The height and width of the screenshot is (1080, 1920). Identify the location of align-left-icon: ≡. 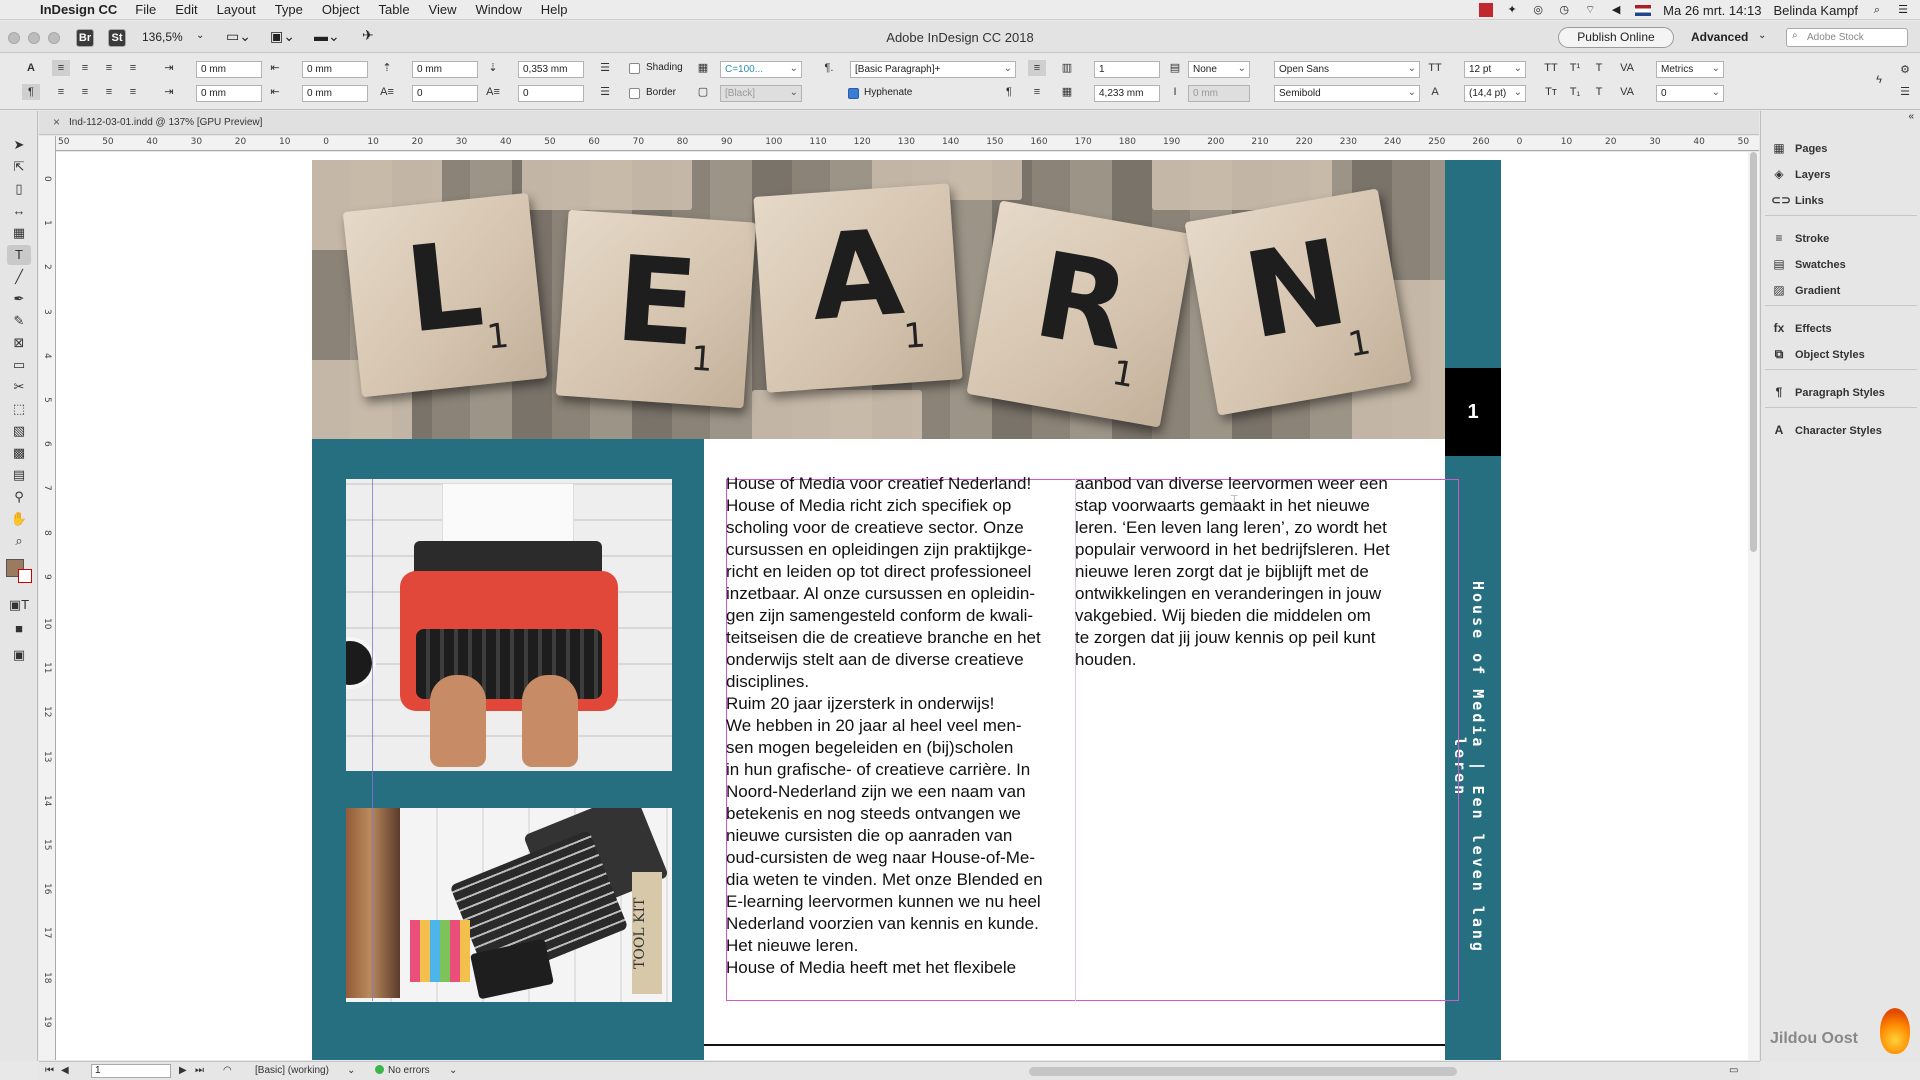
(61, 68).